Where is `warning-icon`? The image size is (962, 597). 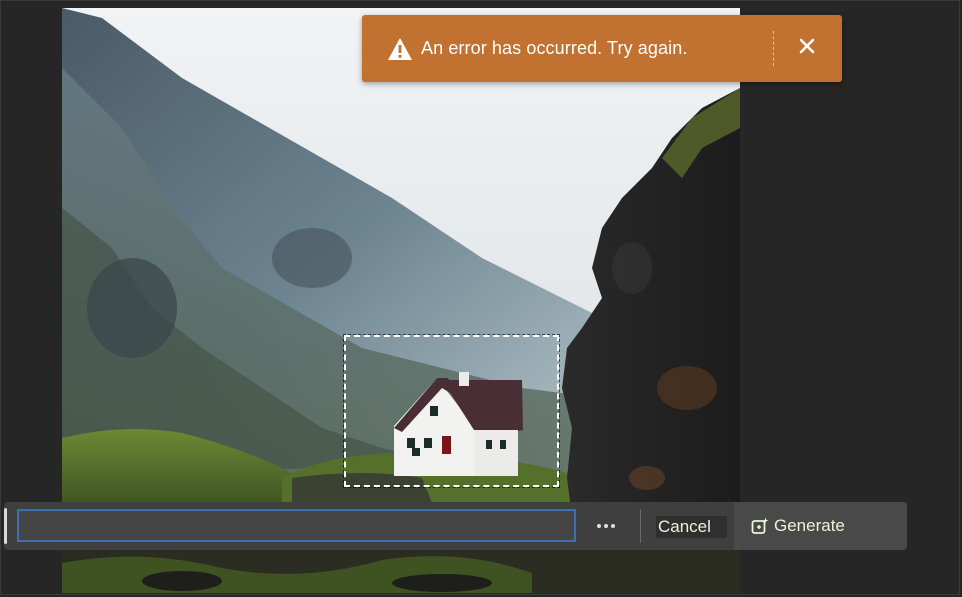
warning-icon is located at coordinates (400, 48).